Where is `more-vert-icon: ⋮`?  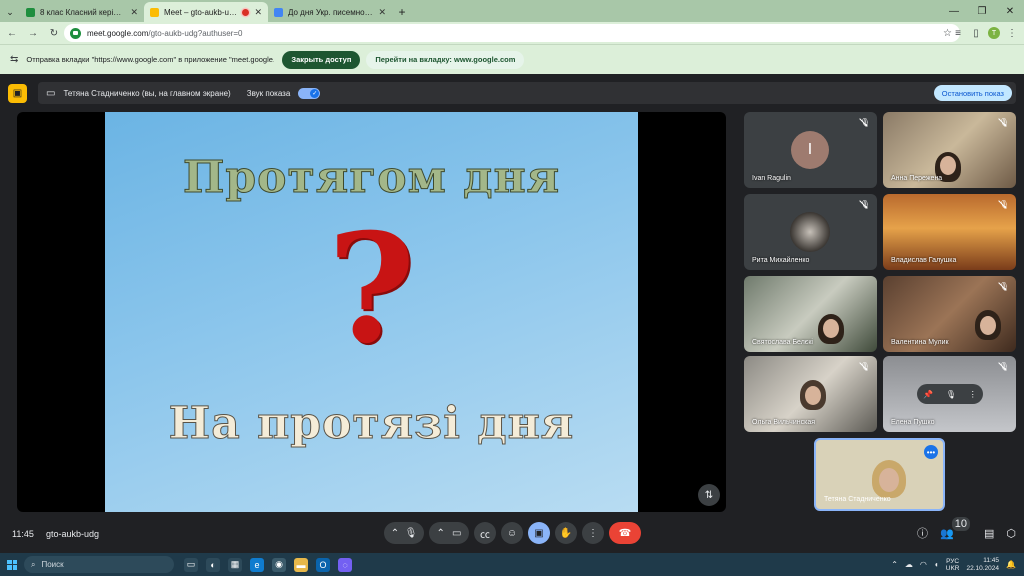 more-vert-icon: ⋮ is located at coordinates (593, 533).